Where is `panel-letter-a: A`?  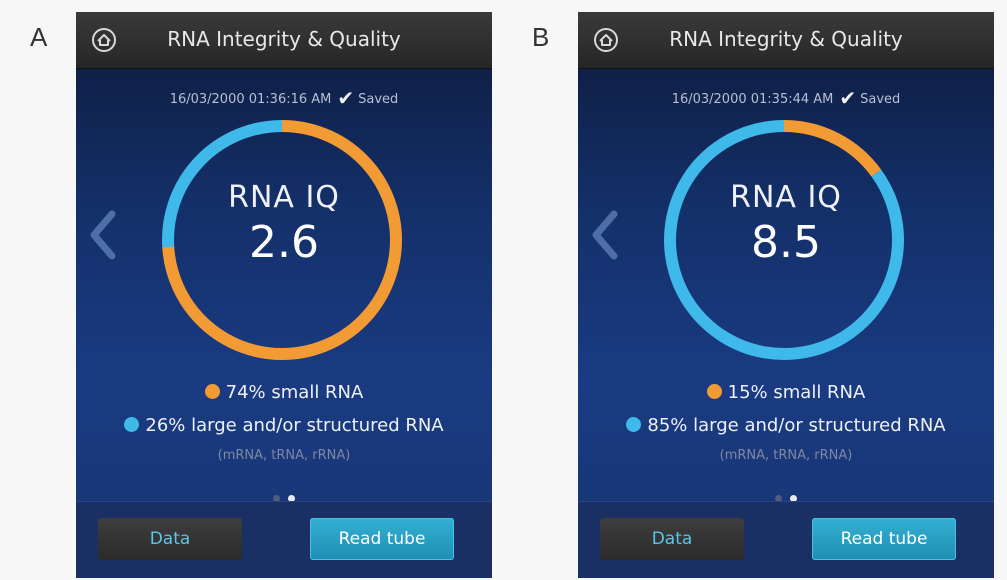
panel-letter-a: A is located at coordinates (39, 37).